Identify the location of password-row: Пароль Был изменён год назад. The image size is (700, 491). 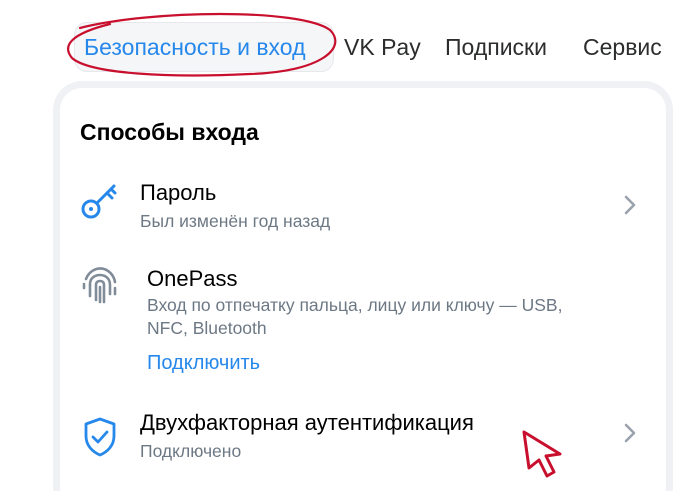
(363, 205).